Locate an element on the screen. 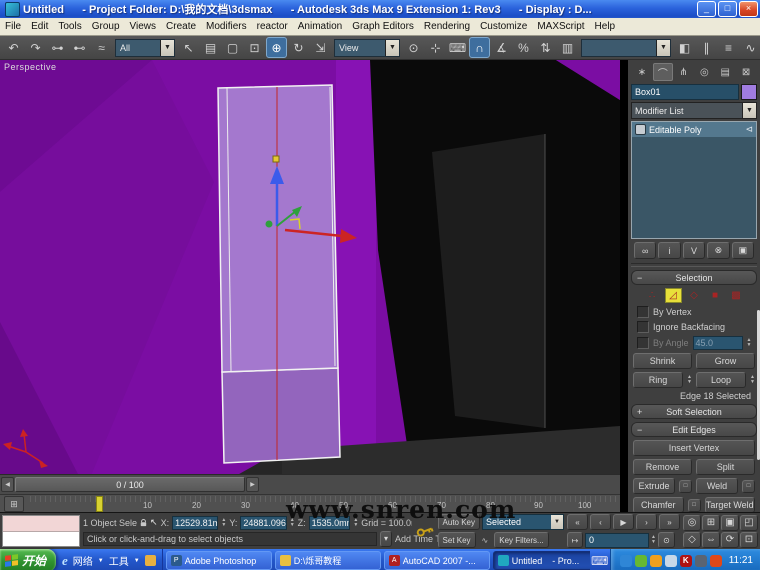 This screenshot has height=570, width=760. snaps-toggle-icon: ∩ is located at coordinates (479, 47).